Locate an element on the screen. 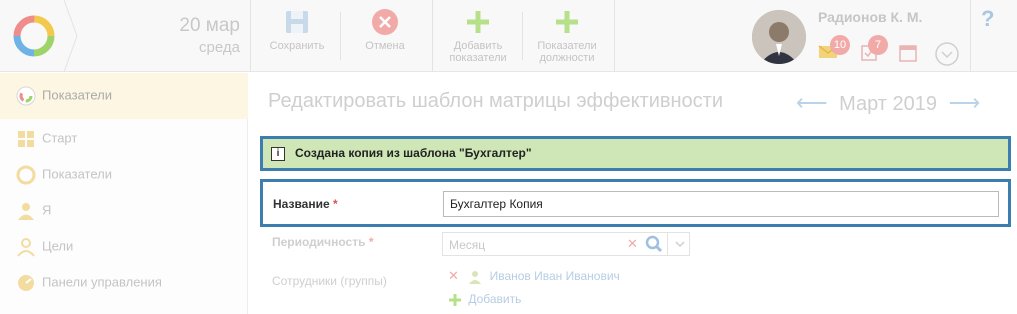 The image size is (1017, 314). period-value: Месяц is located at coordinates (467, 245).